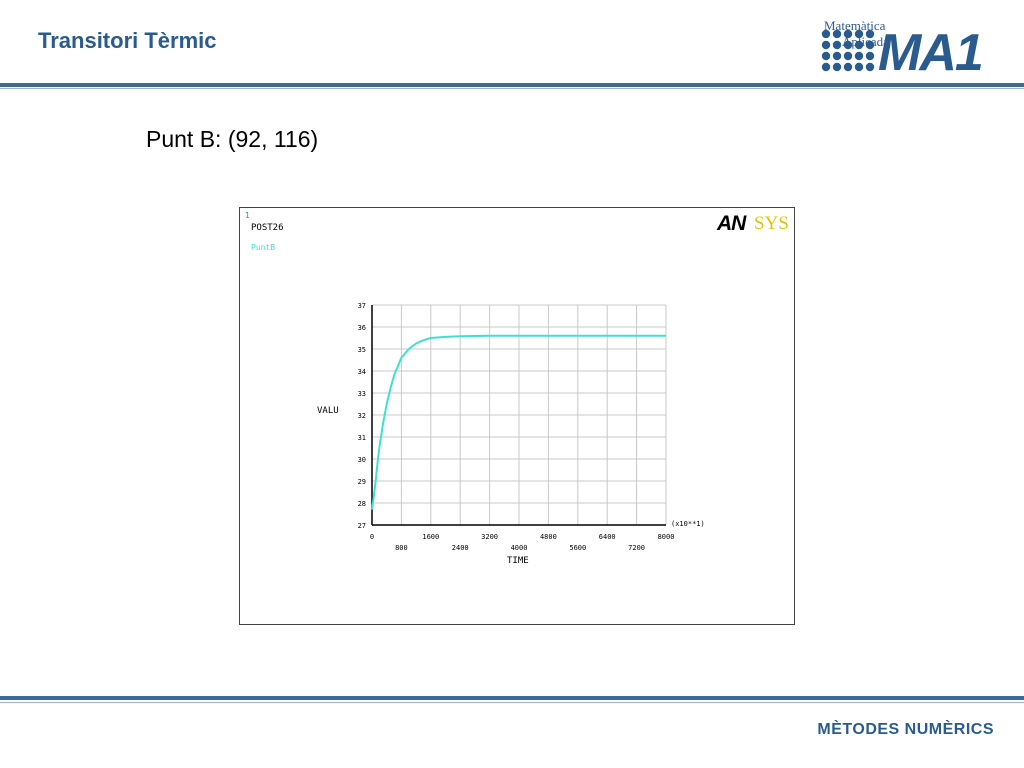 The image size is (1024, 768). Describe the element at coordinates (518, 561) in the screenshot. I see `x-axis-label: TIME` at that location.